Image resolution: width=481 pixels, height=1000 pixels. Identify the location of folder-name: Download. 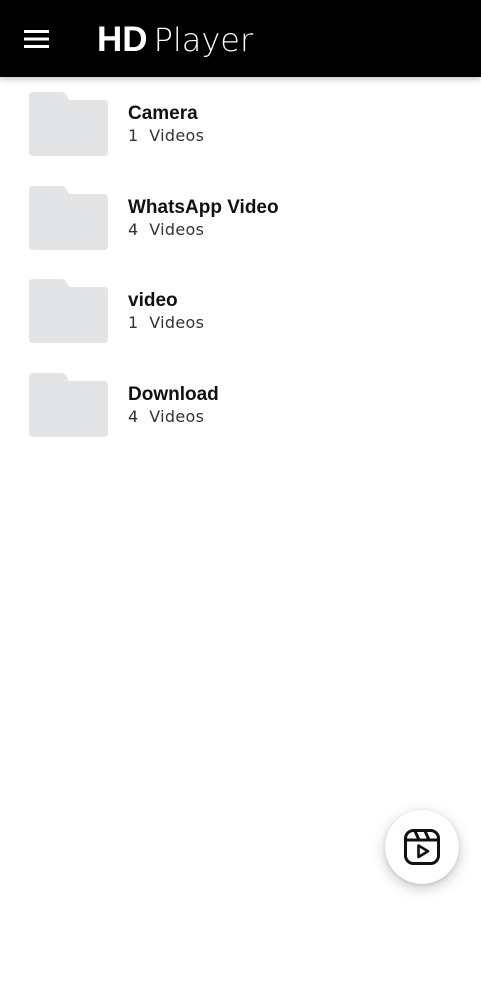
(173, 394).